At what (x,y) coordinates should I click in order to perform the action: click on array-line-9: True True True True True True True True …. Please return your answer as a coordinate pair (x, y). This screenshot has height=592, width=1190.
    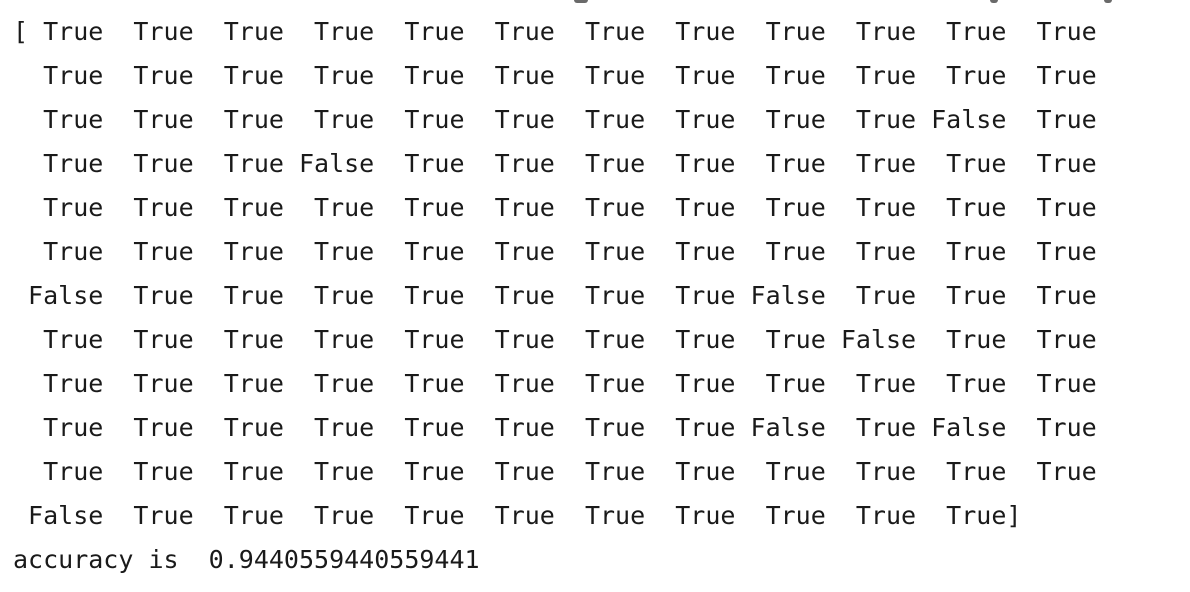
    Looking at the image, I should click on (555, 383).